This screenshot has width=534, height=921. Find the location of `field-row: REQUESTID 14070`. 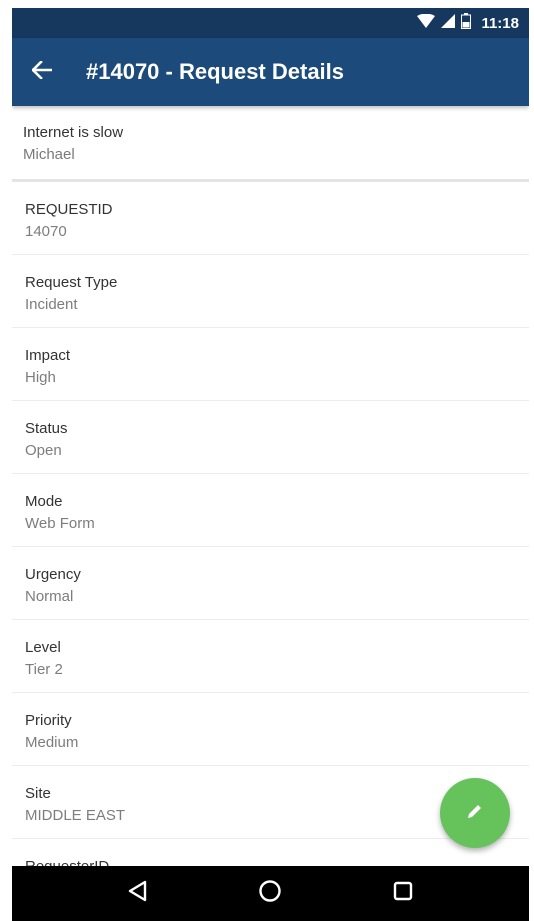

field-row: REQUESTID 14070 is located at coordinates (270, 218).